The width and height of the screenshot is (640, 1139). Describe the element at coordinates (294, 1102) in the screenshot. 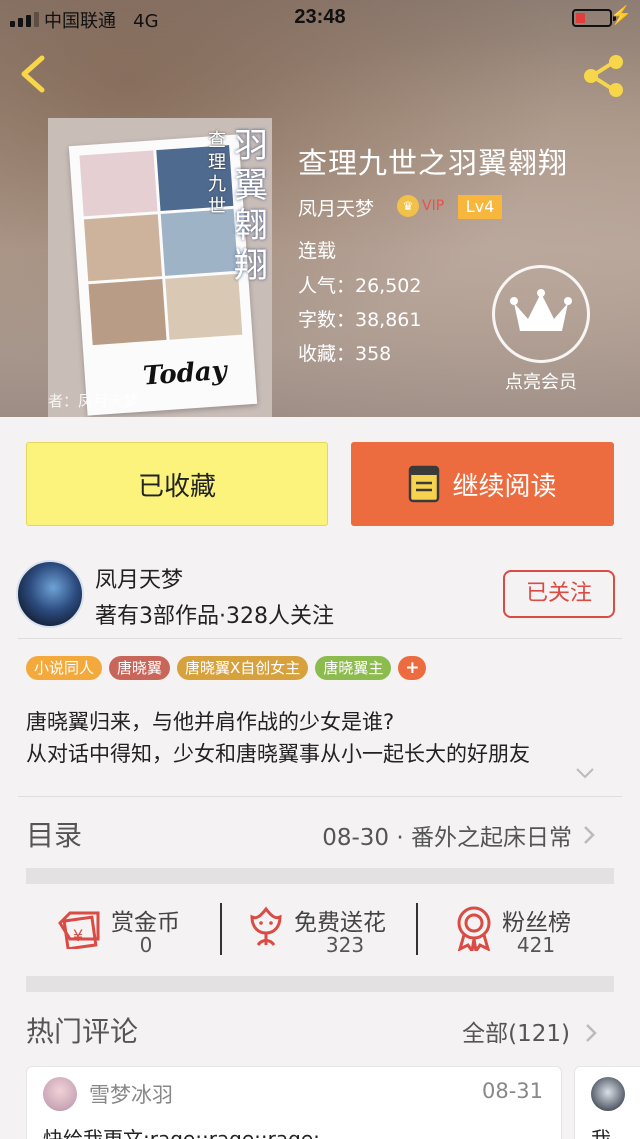

I see `comment-card: 雪梦冰羽 08-31 快给我更文:rage::rage::rage:` at that location.